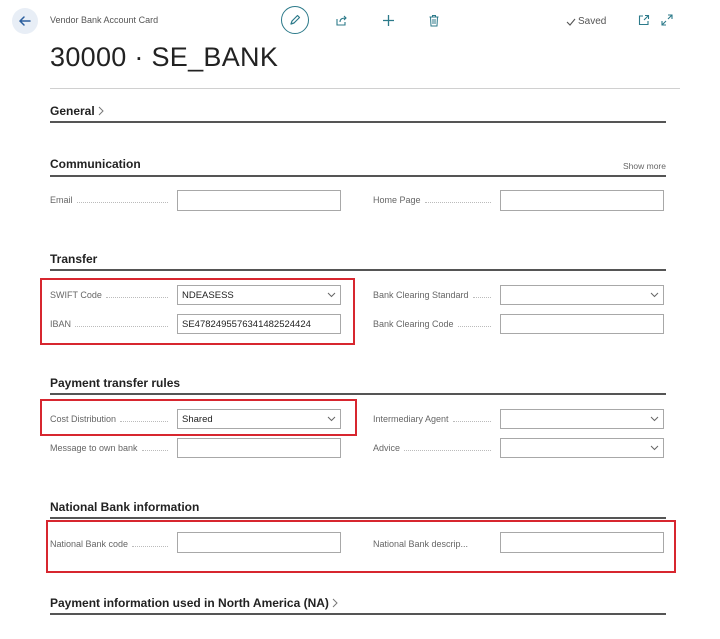 Image resolution: width=720 pixels, height=639 pixels. Describe the element at coordinates (197, 419) in the screenshot. I see `cost-distribution-value: Shared` at that location.